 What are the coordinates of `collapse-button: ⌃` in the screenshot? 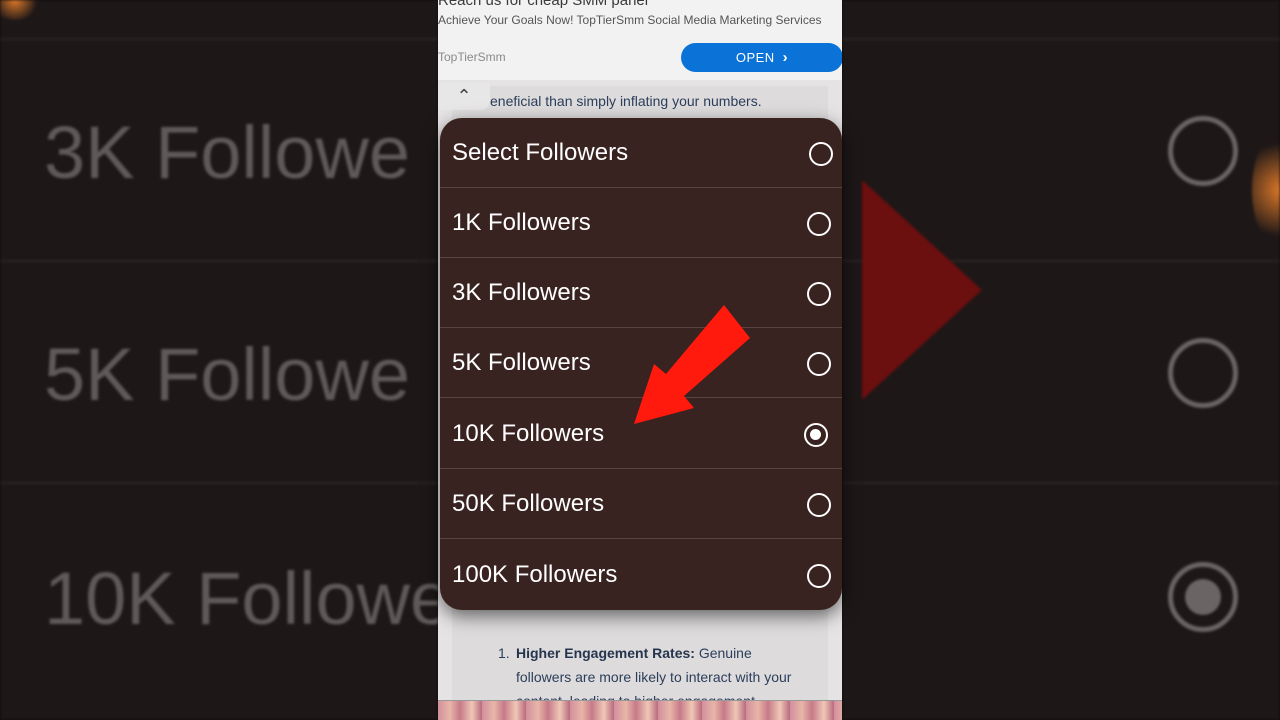 It's located at (464, 96).